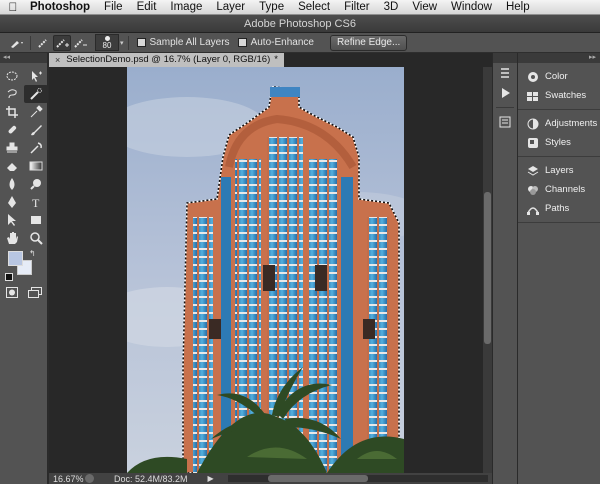 The height and width of the screenshot is (484, 600). I want to click on foreground-color-swatch, so click(15, 258).